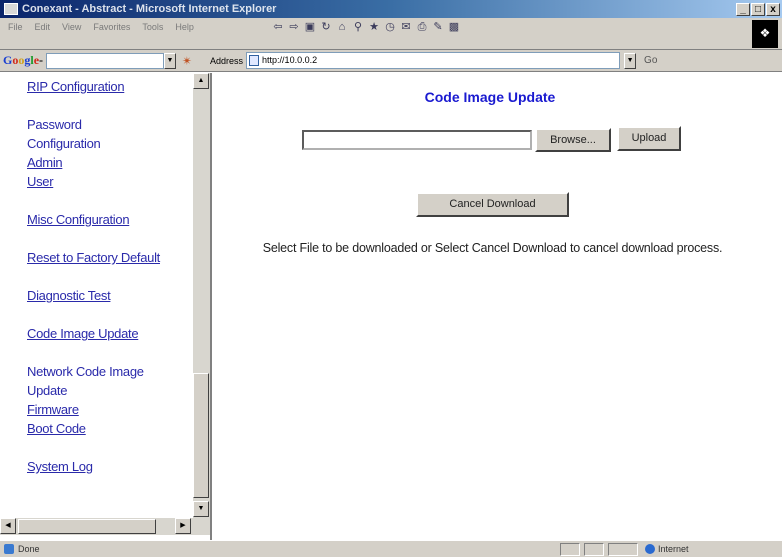 Image resolution: width=782 pixels, height=557 pixels. What do you see at coordinates (54, 124) in the screenshot?
I see `sidebar-heading-password: Password` at bounding box center [54, 124].